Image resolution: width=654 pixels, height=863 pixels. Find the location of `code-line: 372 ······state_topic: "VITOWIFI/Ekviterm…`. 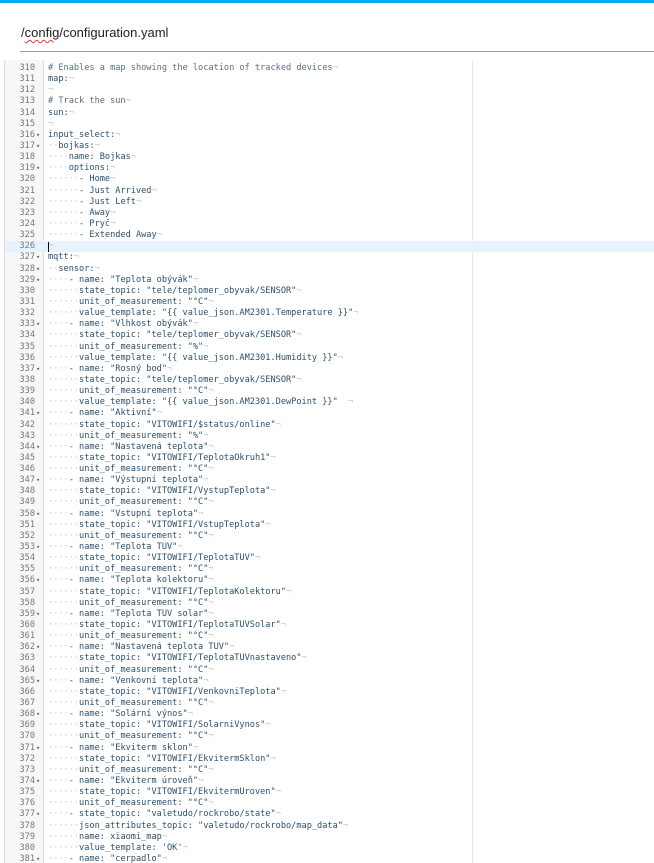

code-line: 372 ······state_topic: "VITOWIFI/Ekviterm… is located at coordinates (329, 759).